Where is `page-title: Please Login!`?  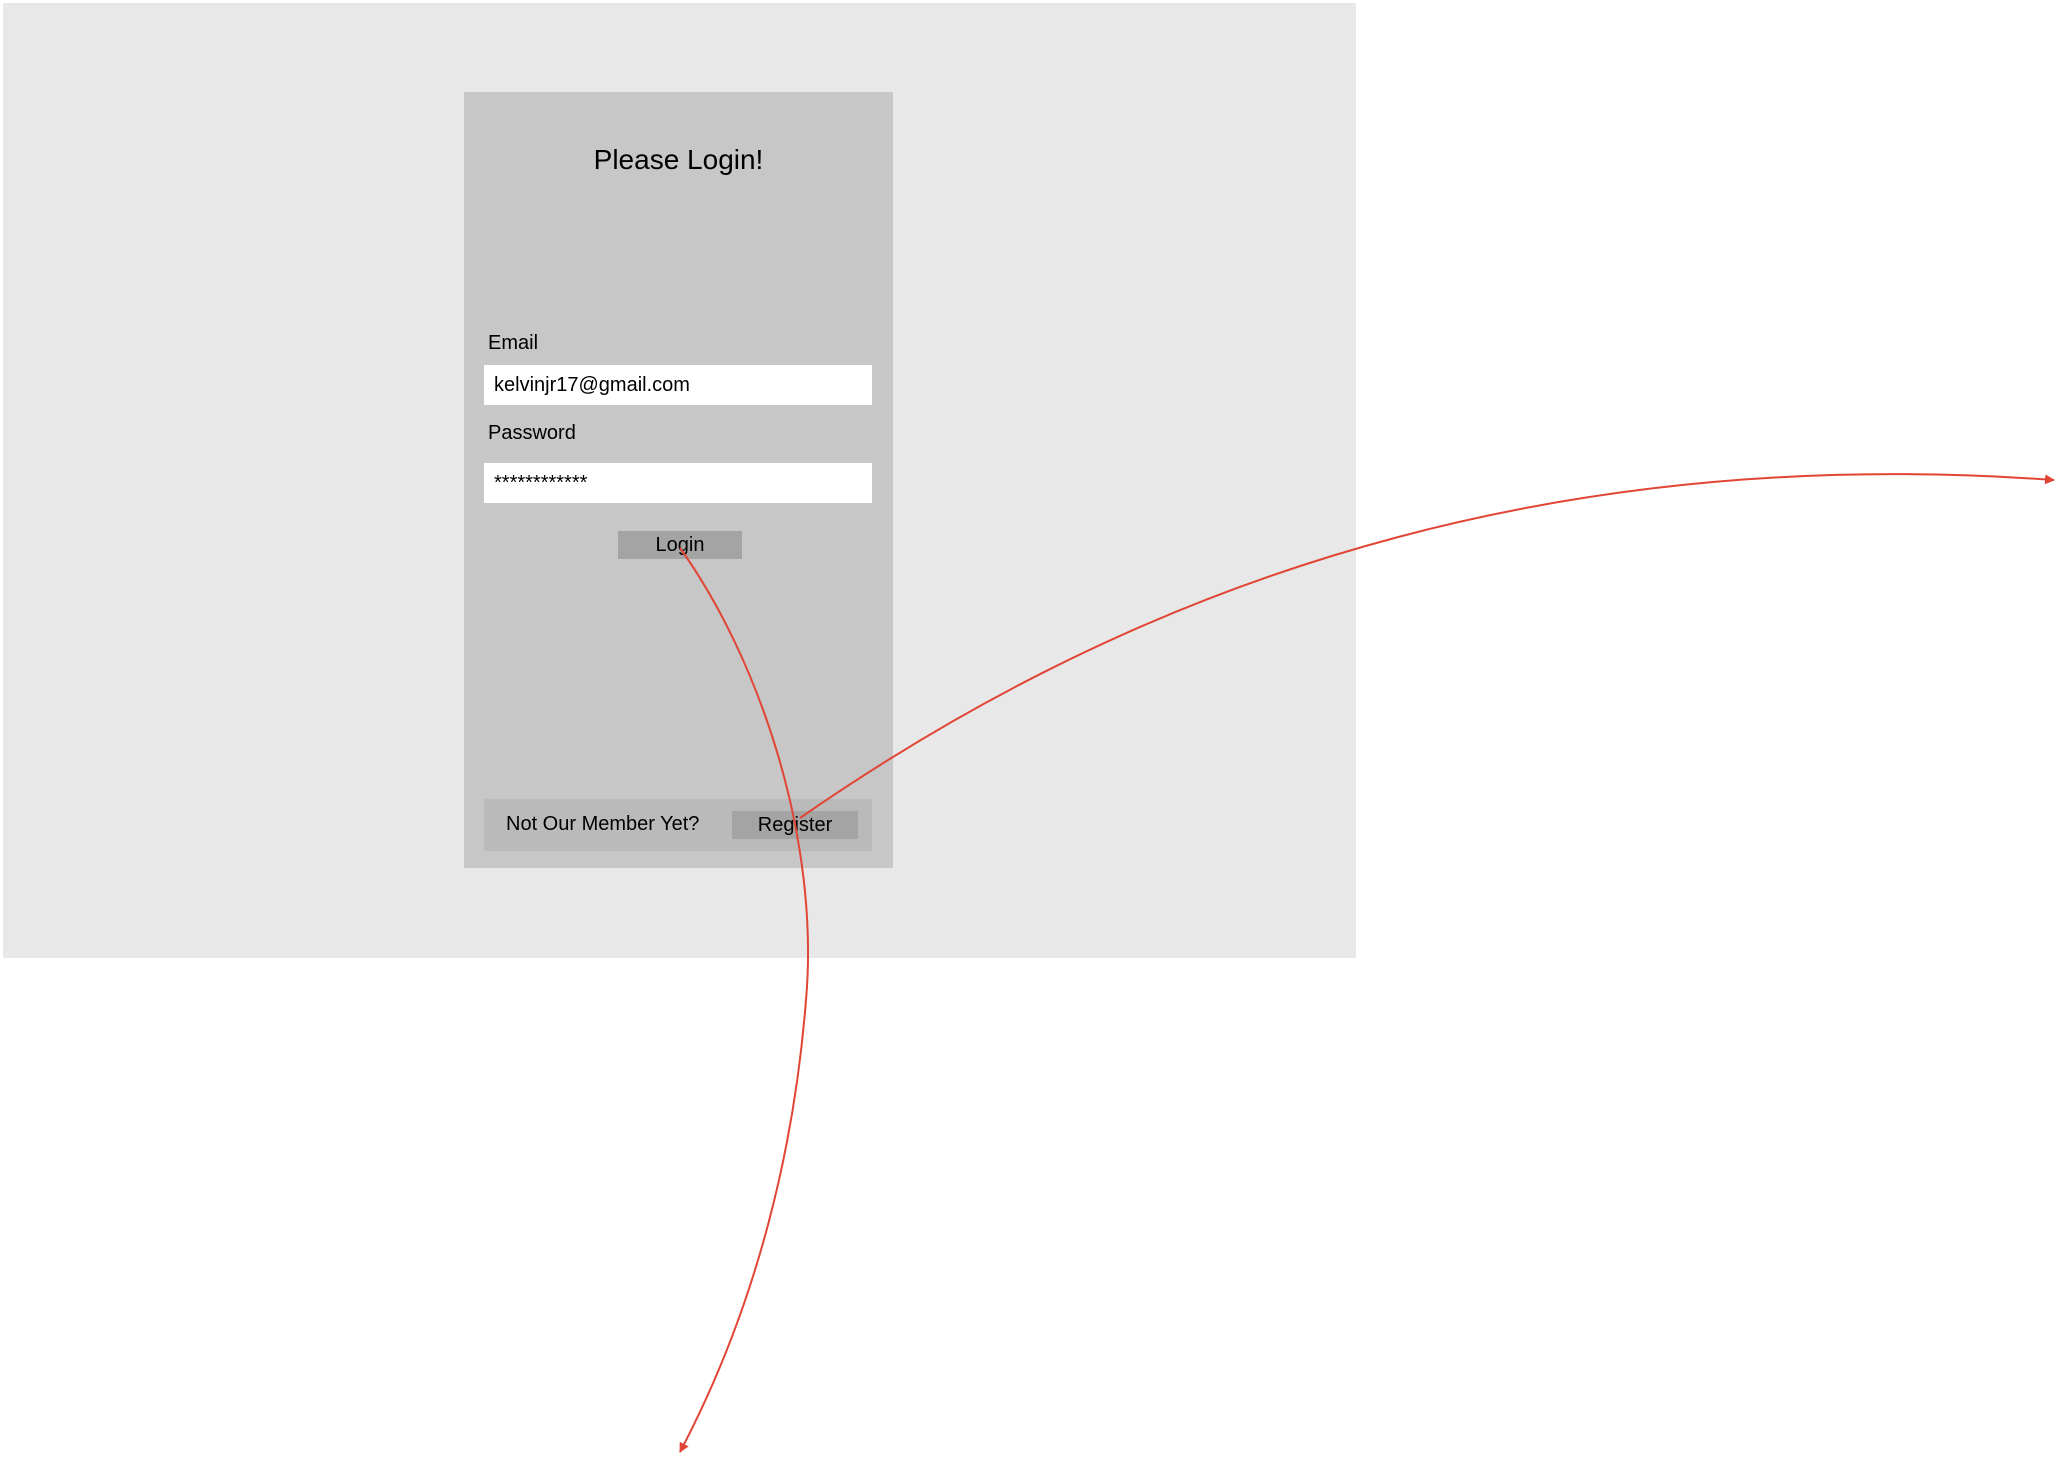
page-title: Please Login! is located at coordinates (678, 159).